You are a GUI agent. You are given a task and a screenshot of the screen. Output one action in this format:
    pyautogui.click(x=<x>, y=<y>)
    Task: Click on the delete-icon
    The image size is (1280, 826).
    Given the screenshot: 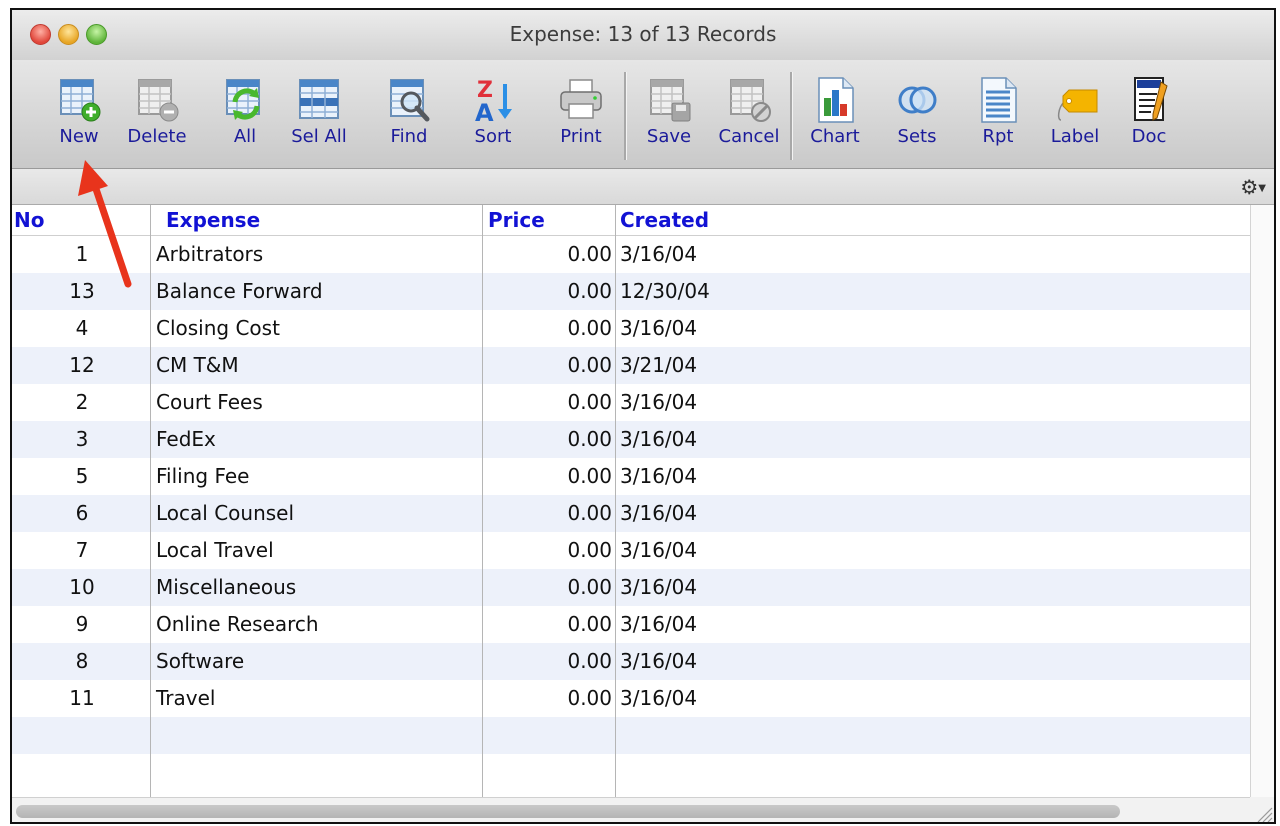 What is the action you would take?
    pyautogui.click(x=158, y=100)
    